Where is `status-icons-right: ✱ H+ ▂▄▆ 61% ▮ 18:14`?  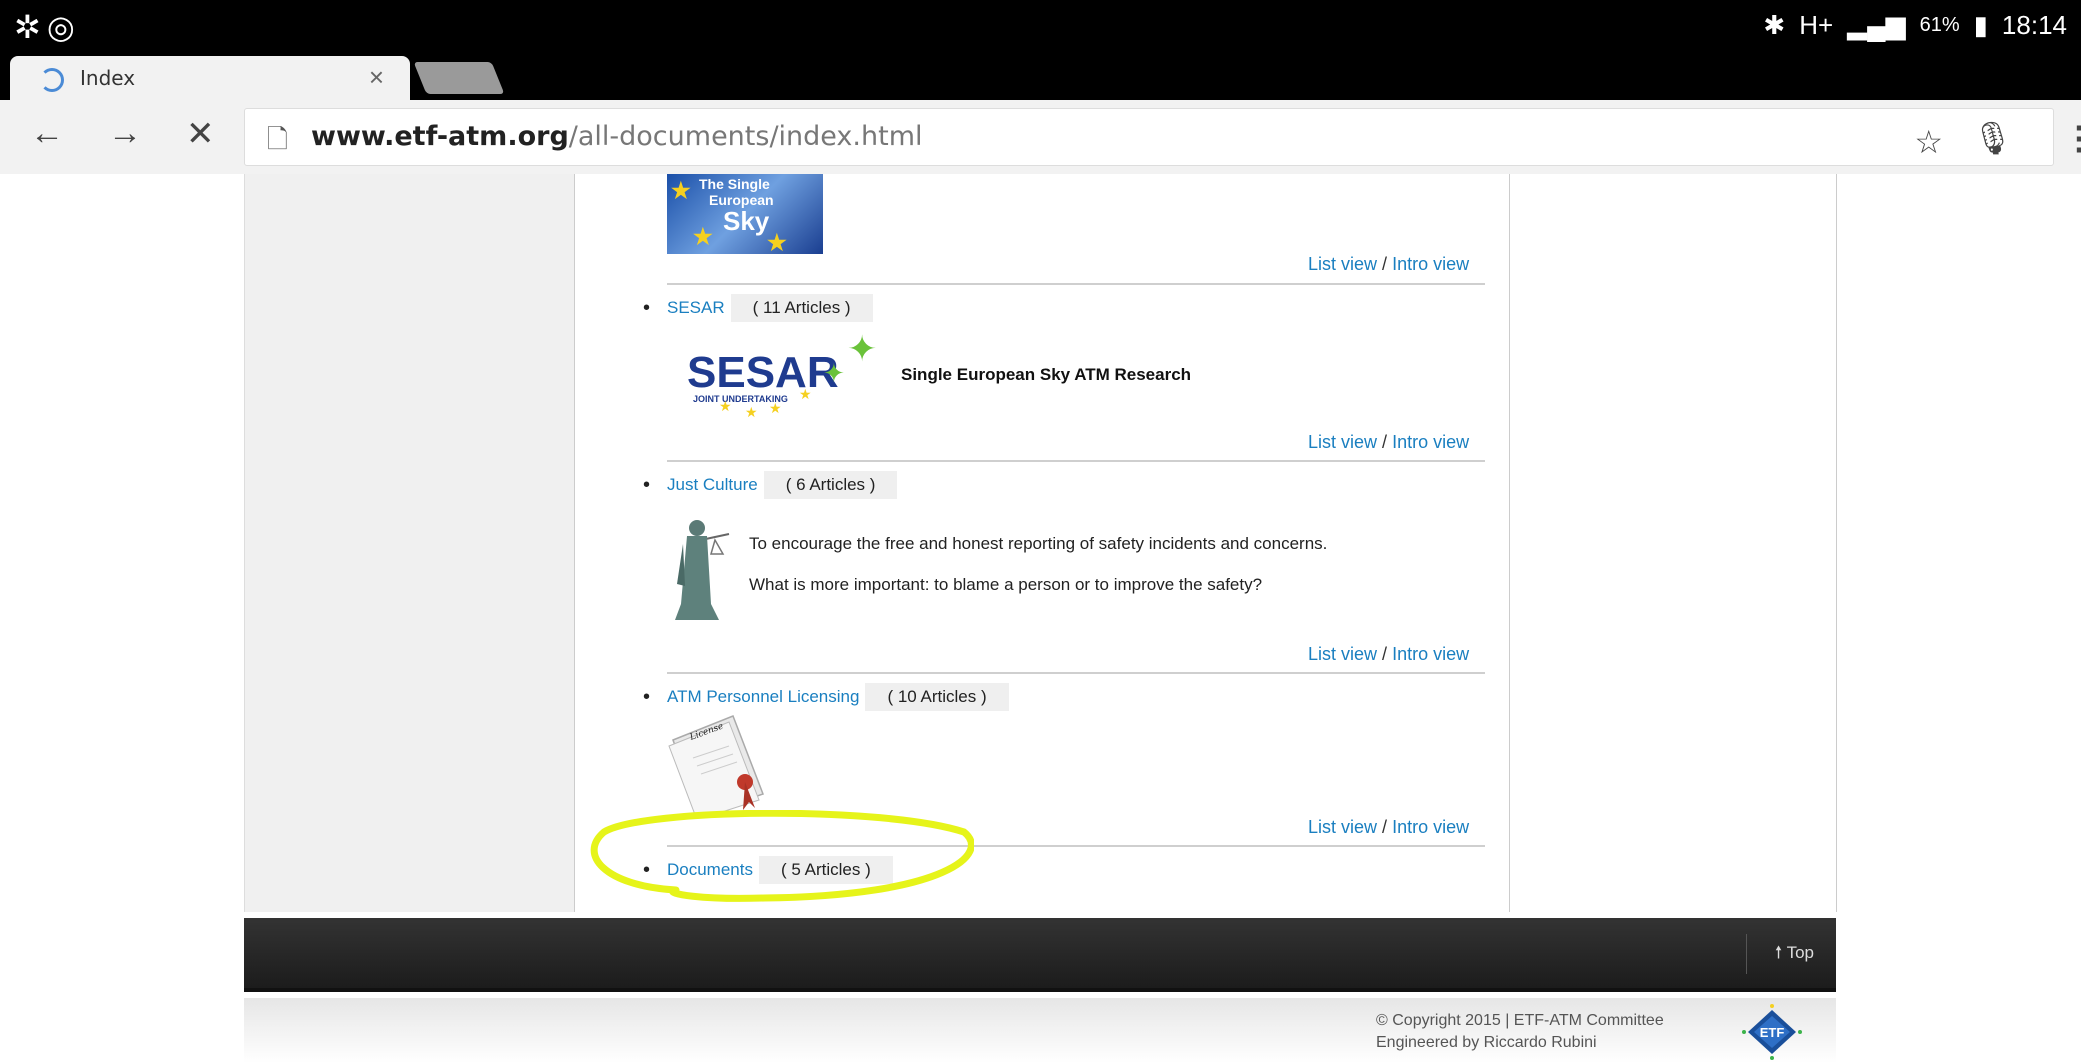 status-icons-right: ✱ H+ ▂▄▆ 61% ▮ 18:14 is located at coordinates (1915, 25).